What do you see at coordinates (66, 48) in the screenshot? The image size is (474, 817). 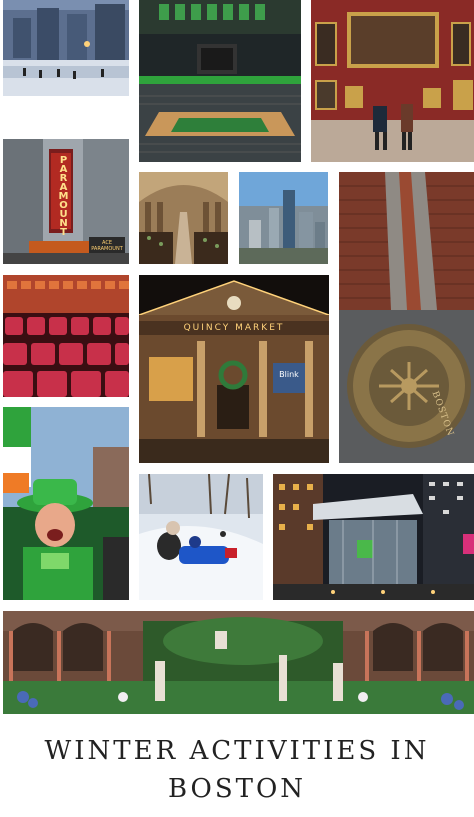 I see `skating-rink-photo` at bounding box center [66, 48].